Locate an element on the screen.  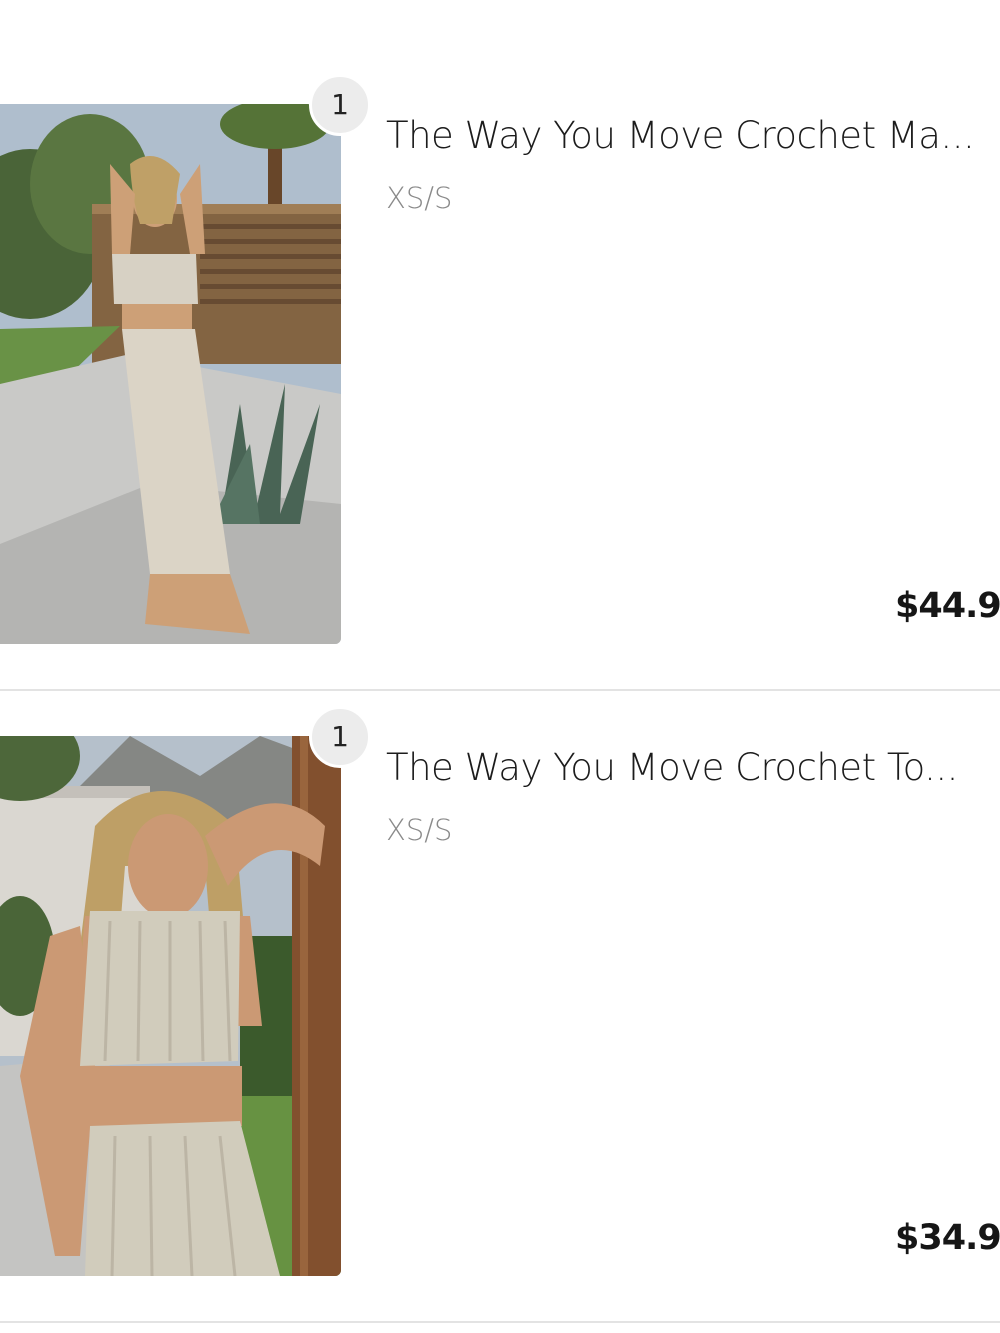
product-price: $34.99 is located at coordinates (947, 1238).